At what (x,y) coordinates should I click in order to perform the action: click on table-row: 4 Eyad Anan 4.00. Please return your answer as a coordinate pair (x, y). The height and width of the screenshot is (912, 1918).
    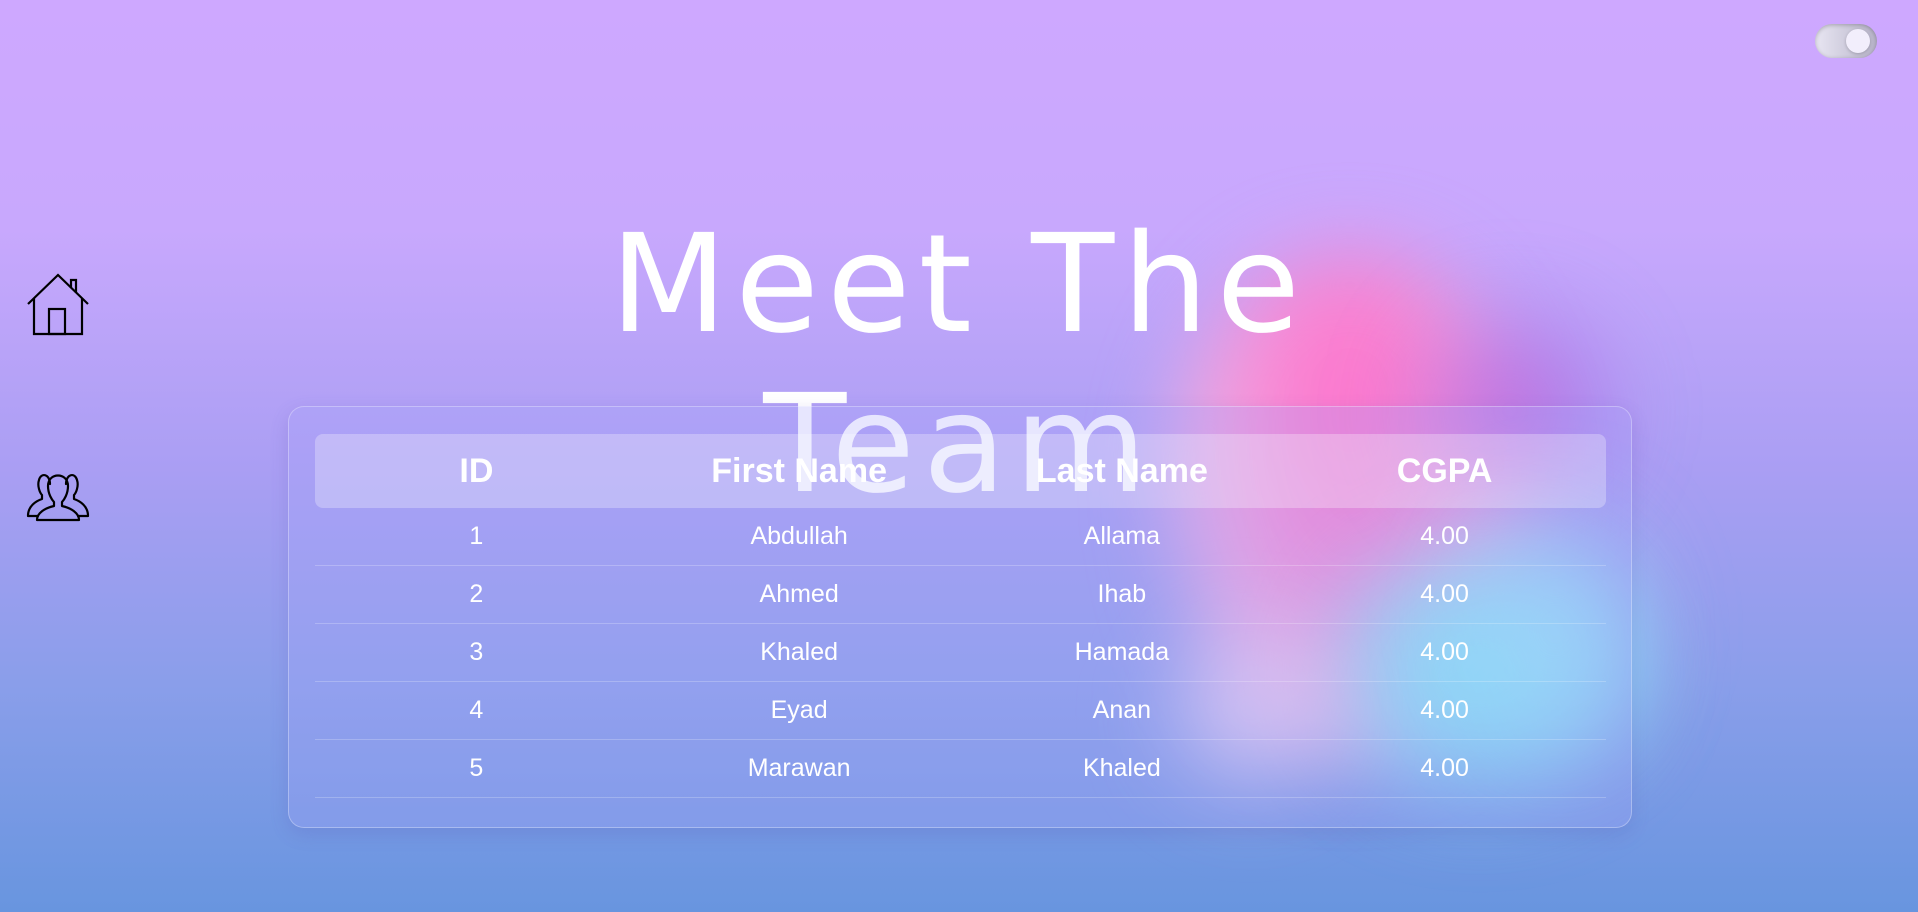
    Looking at the image, I should click on (960, 710).